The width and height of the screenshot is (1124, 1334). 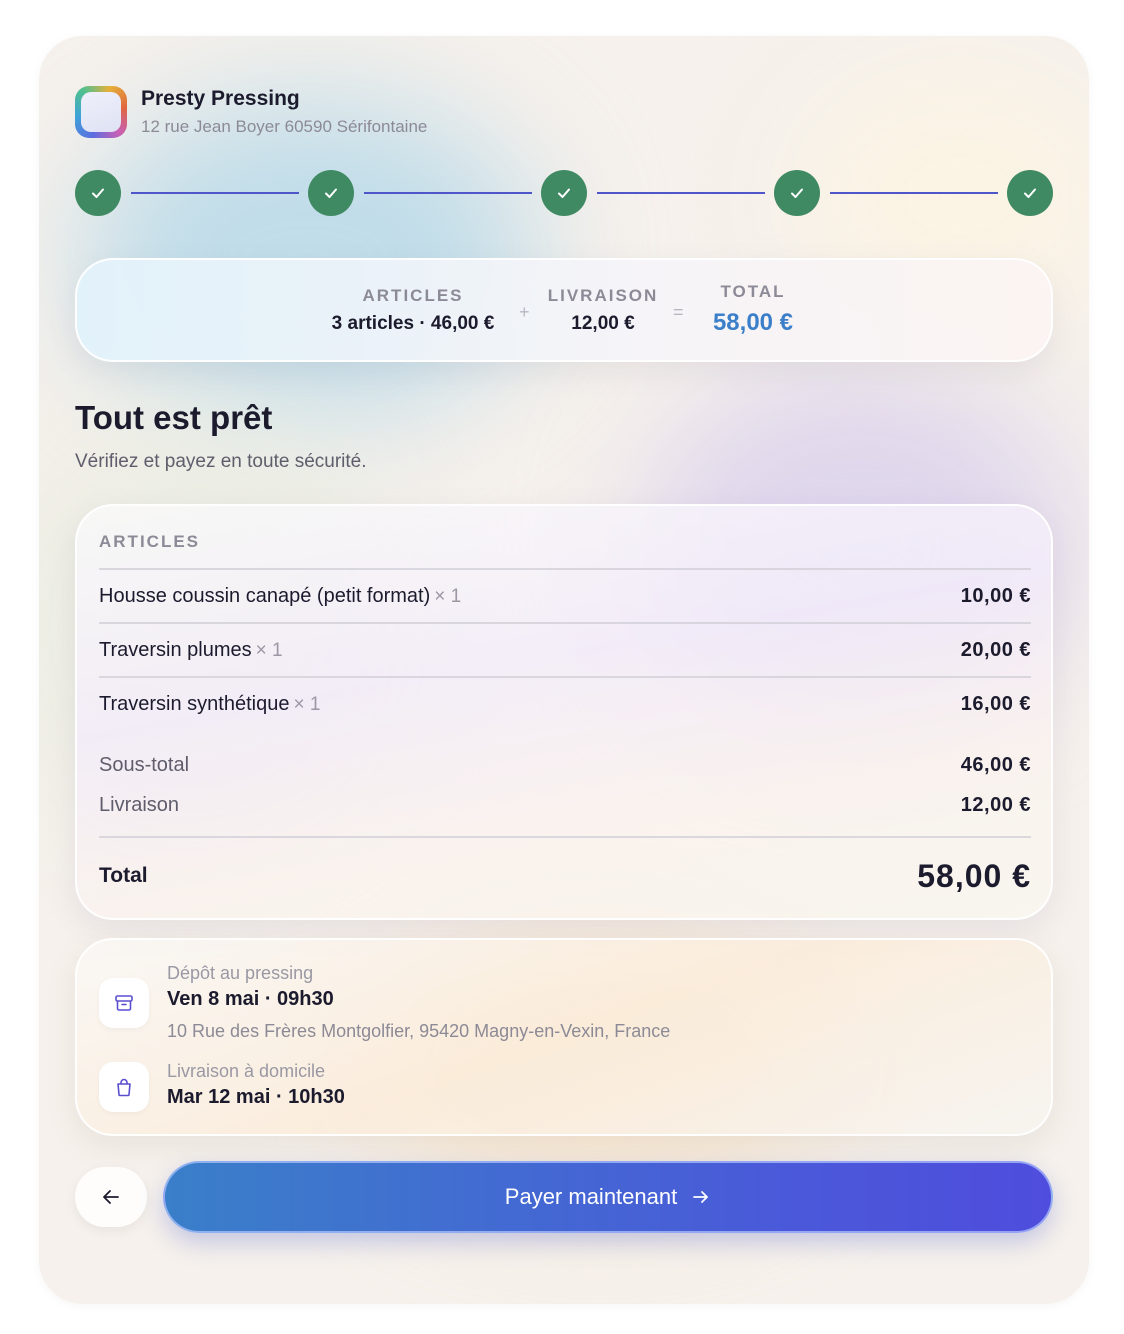 I want to click on arrow-right-icon, so click(x=701, y=1197).